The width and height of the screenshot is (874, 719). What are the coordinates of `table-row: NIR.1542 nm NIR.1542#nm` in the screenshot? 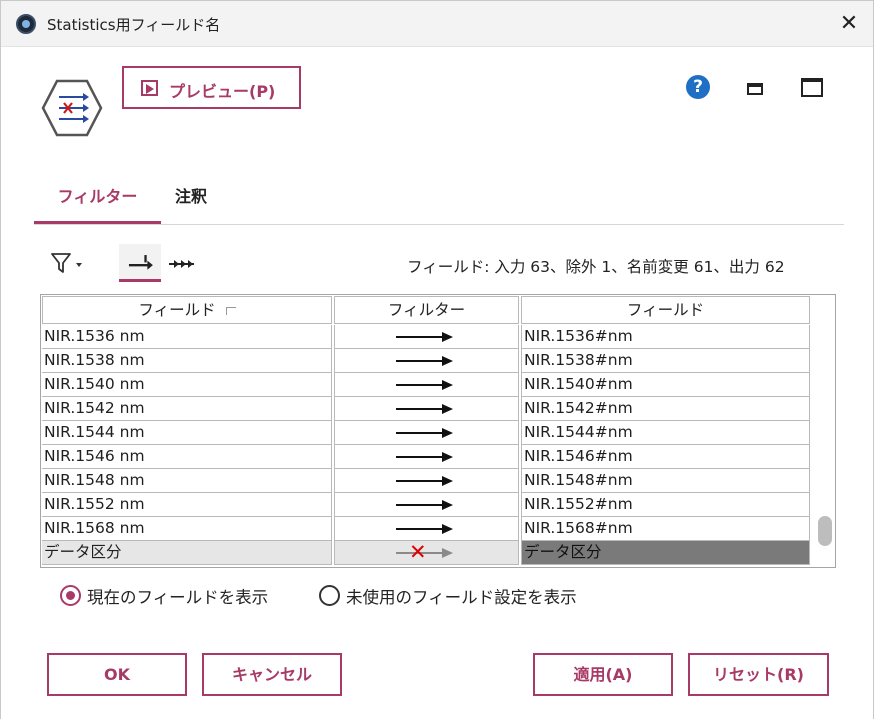 It's located at (426, 409).